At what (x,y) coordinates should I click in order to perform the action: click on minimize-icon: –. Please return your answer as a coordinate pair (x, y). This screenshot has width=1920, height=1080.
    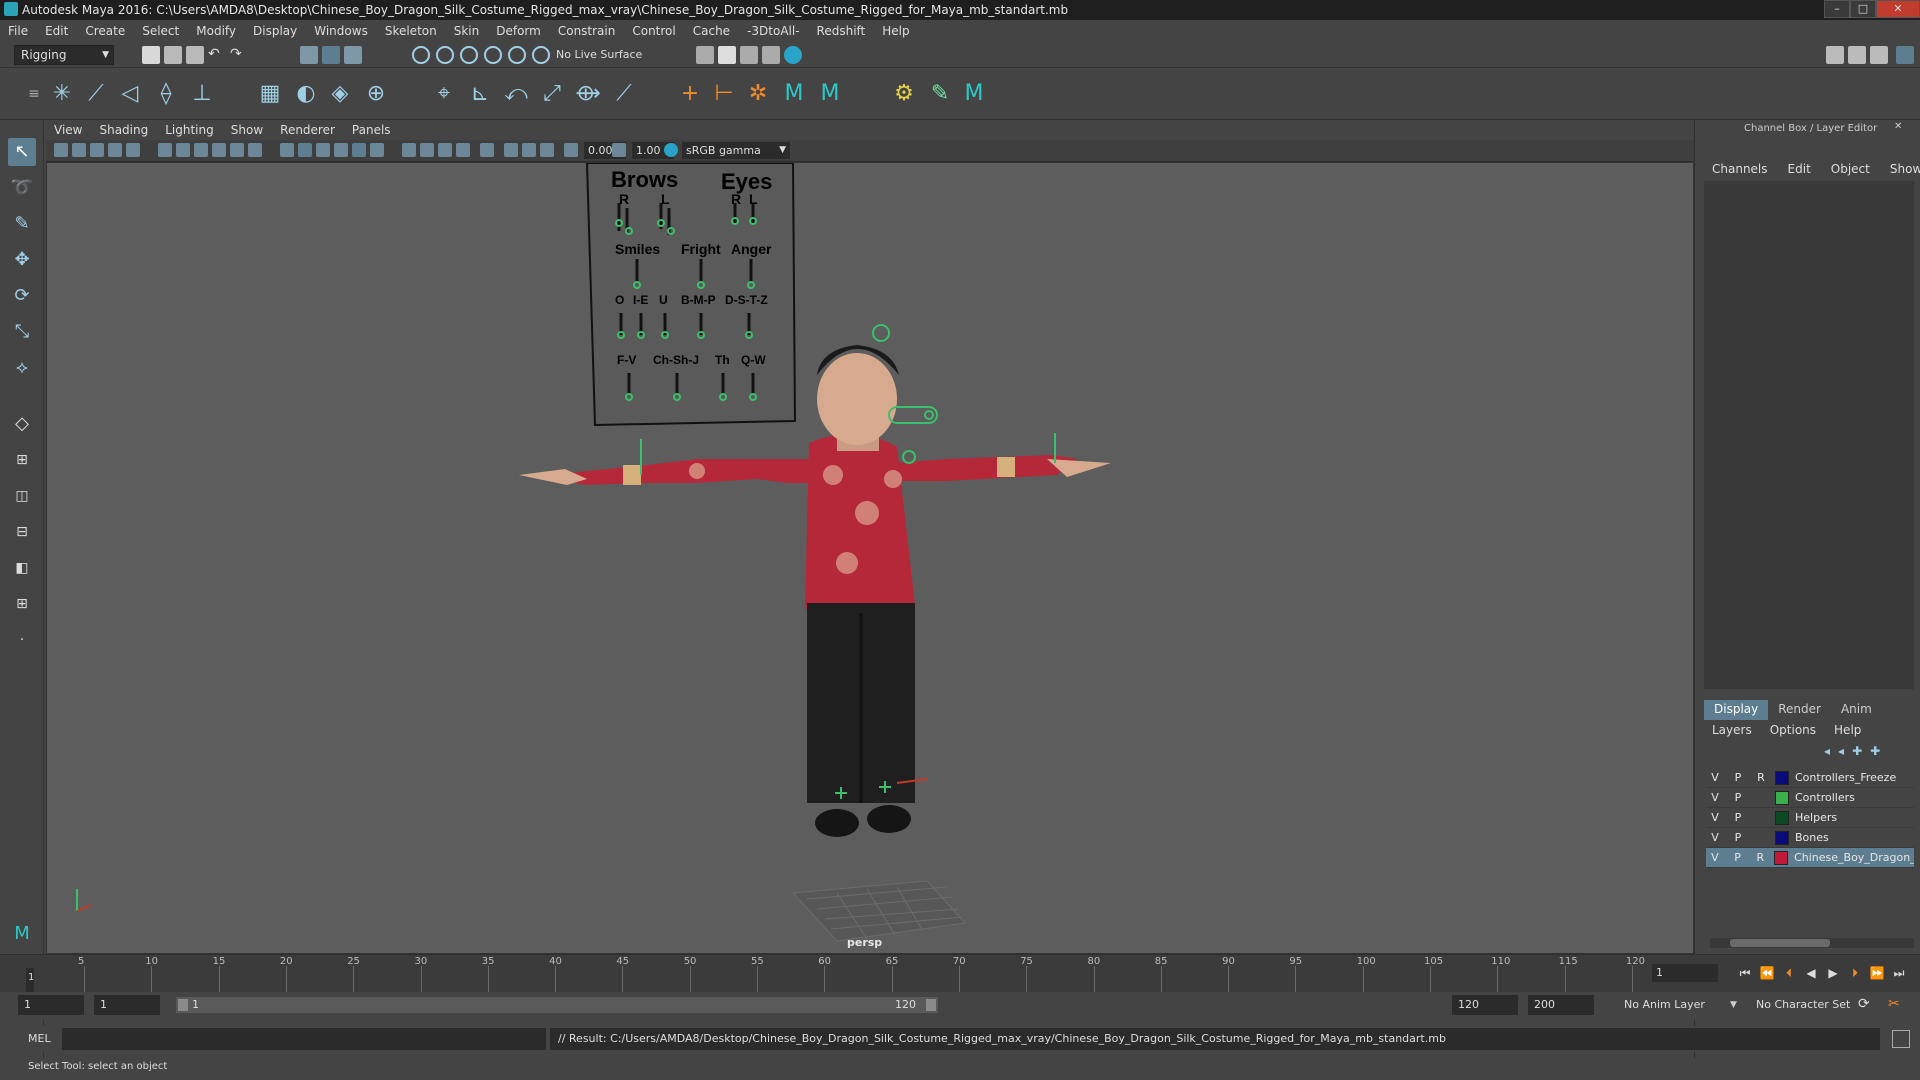
    Looking at the image, I should click on (1837, 9).